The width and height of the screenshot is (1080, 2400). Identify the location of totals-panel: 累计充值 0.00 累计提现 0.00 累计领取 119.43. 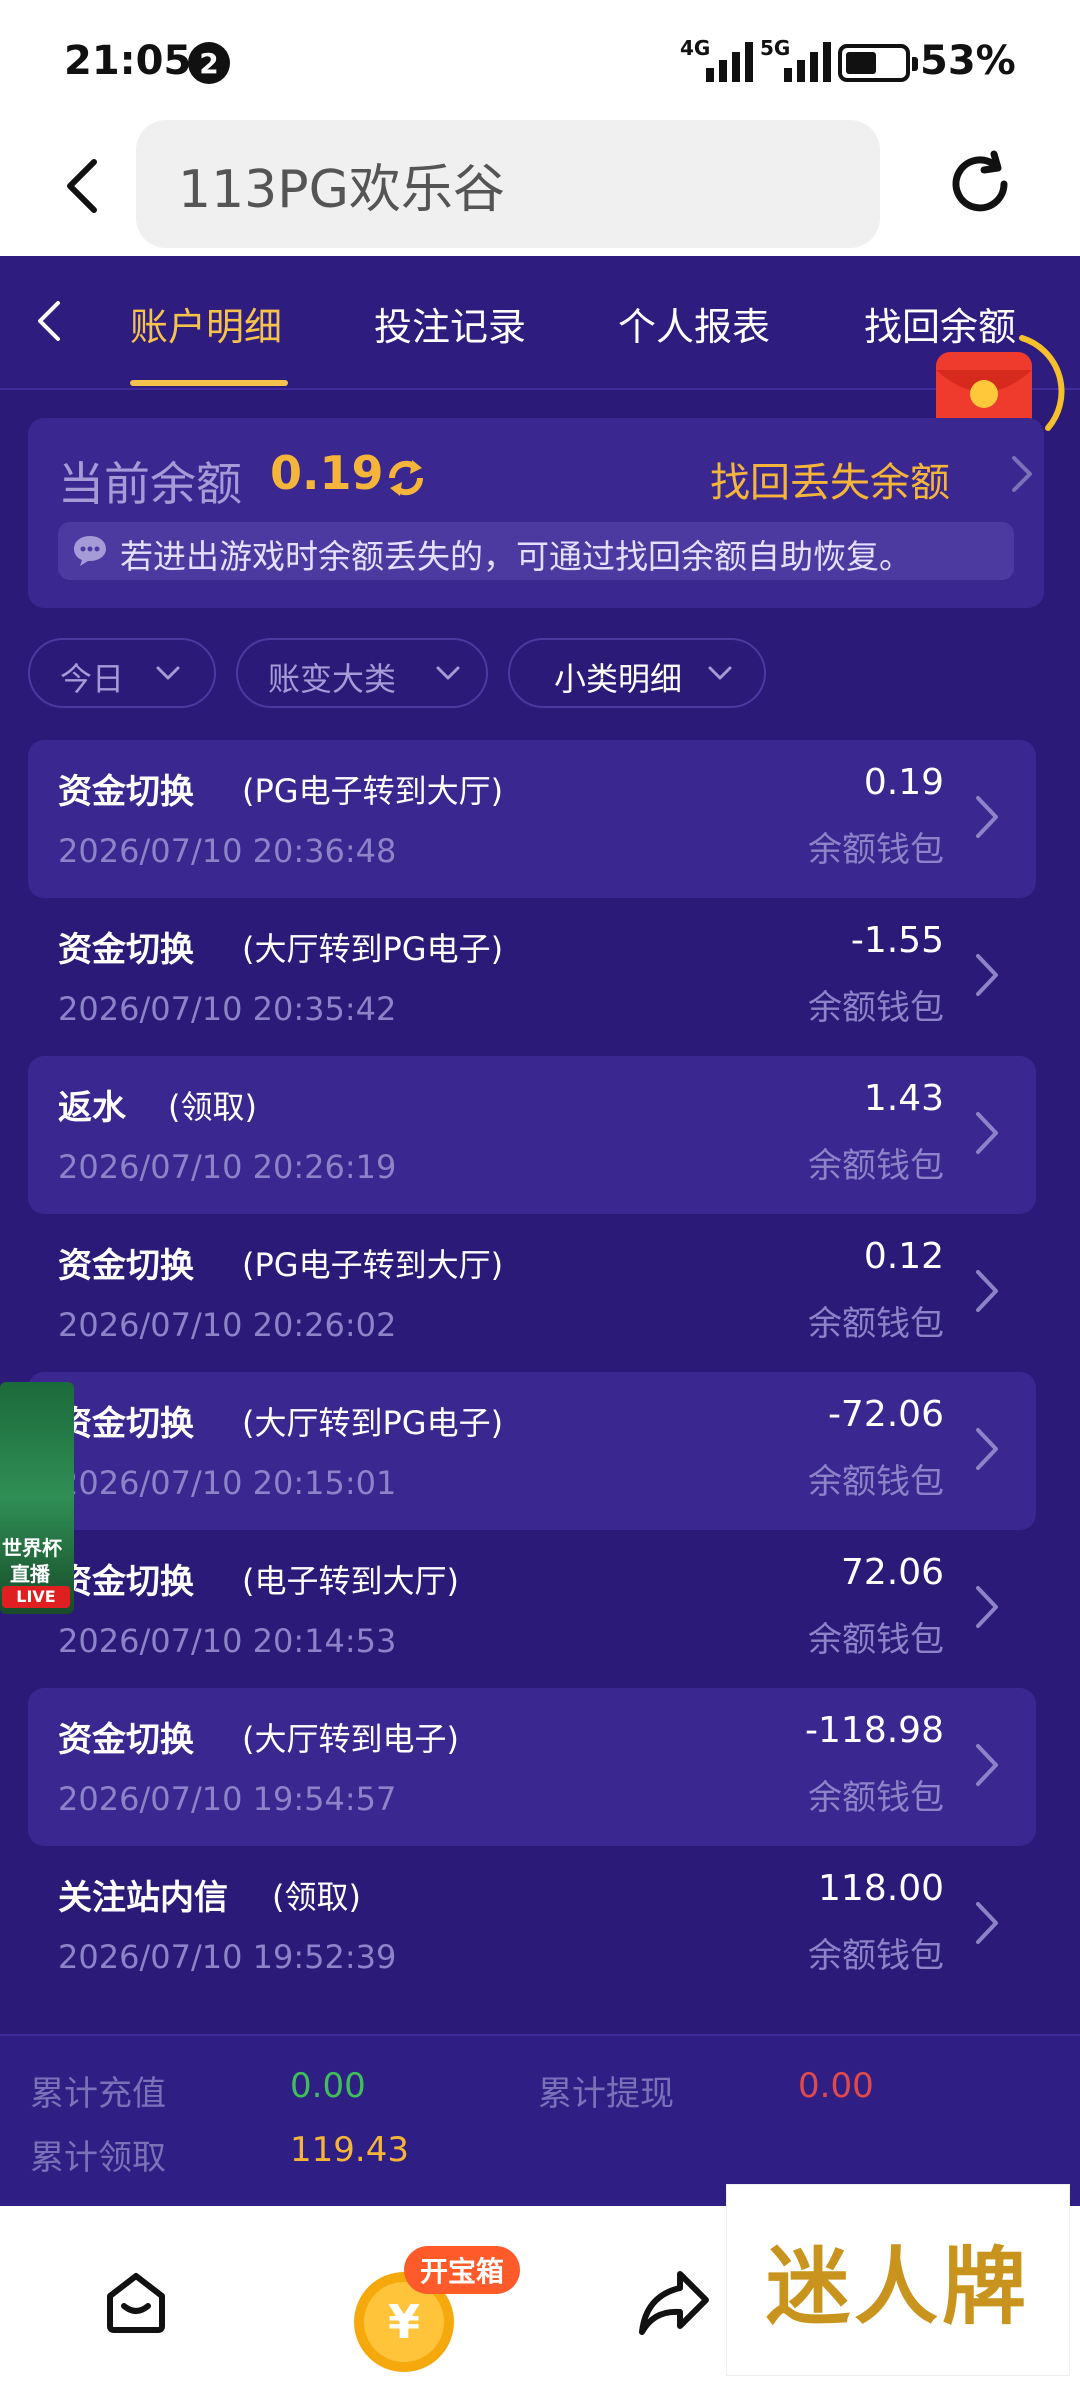
(540, 2120).